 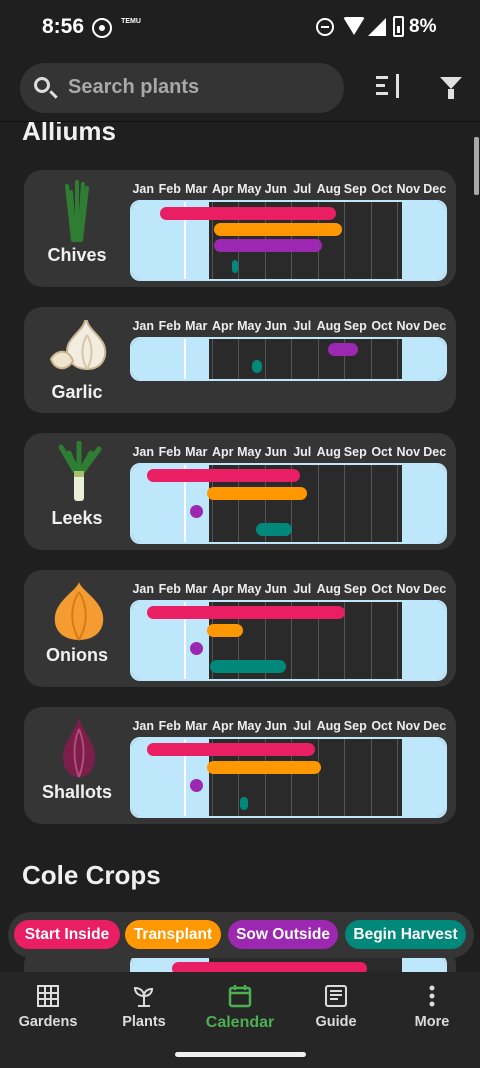 I want to click on status-bar: 8:56 TEMU 8%, so click(x=240, y=28).